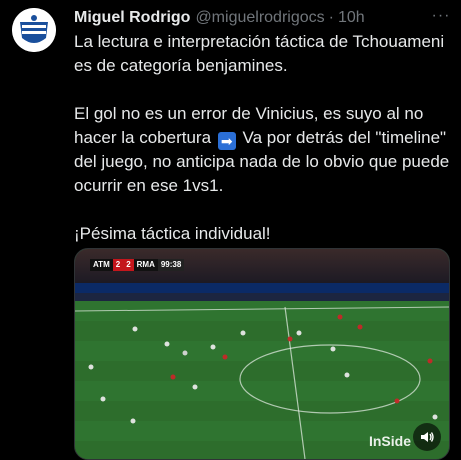  I want to click on scoreboard: ATM 2 2 RMA 99:38, so click(137, 265).